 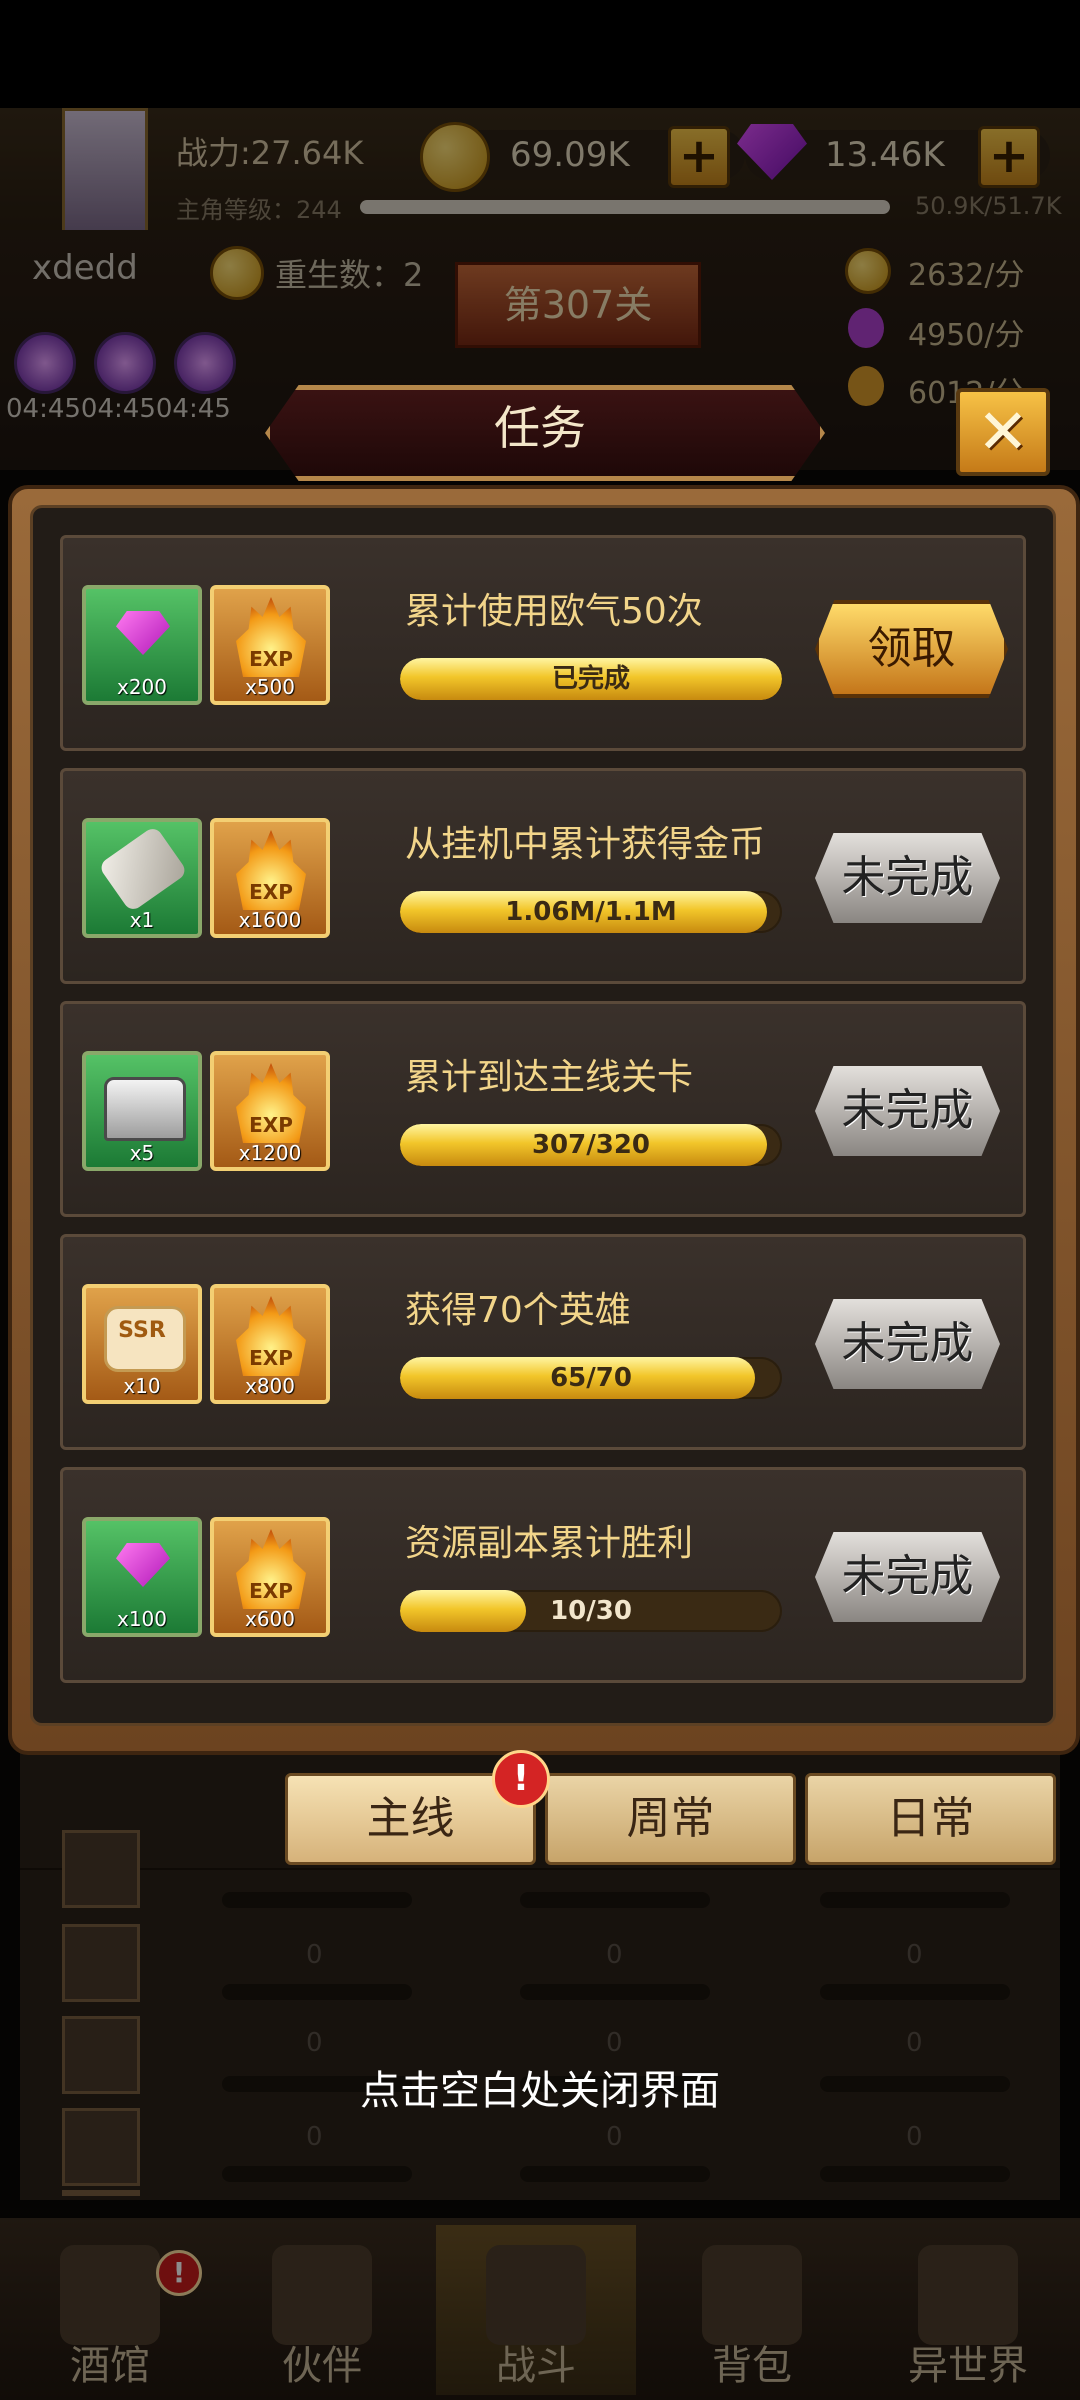 I want to click on tab-weekly: 周常, so click(x=670, y=1819).